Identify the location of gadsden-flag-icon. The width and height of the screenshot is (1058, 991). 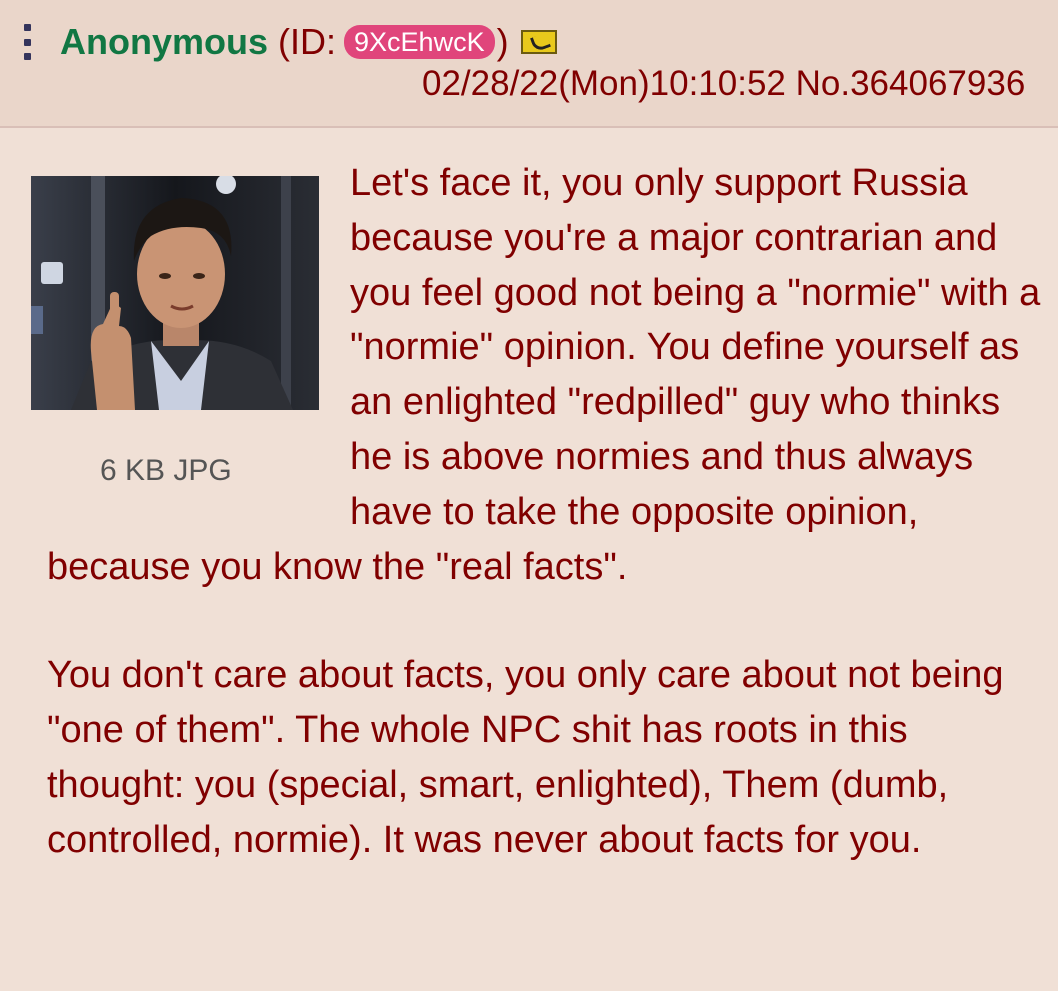
(538, 42).